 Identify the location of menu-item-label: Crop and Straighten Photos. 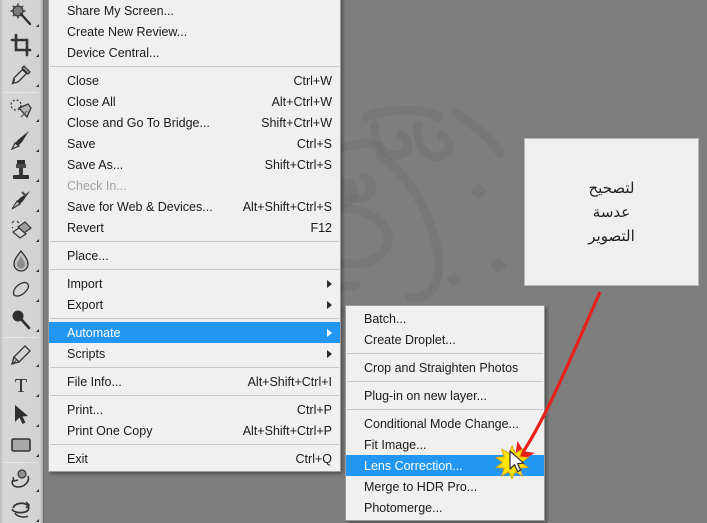
(441, 367).